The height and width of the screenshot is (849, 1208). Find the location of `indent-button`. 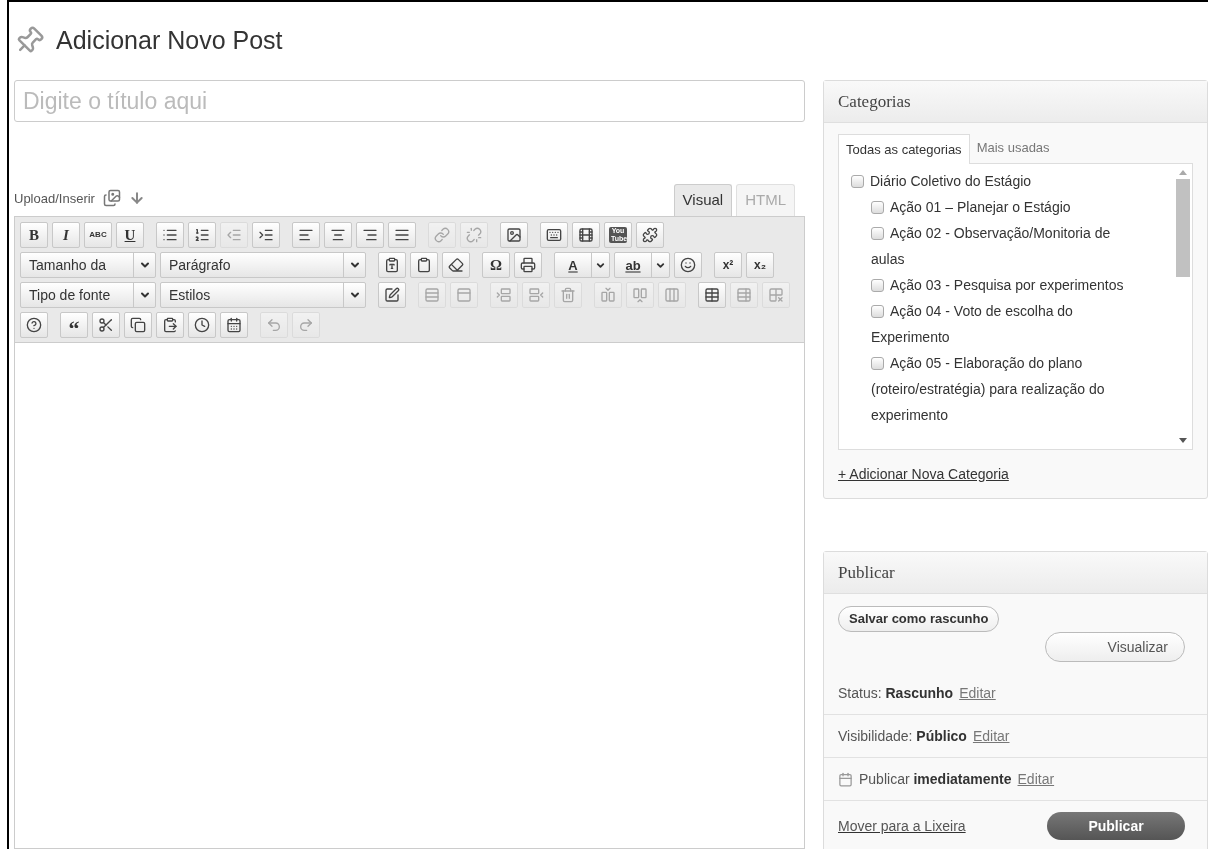

indent-button is located at coordinates (266, 235).